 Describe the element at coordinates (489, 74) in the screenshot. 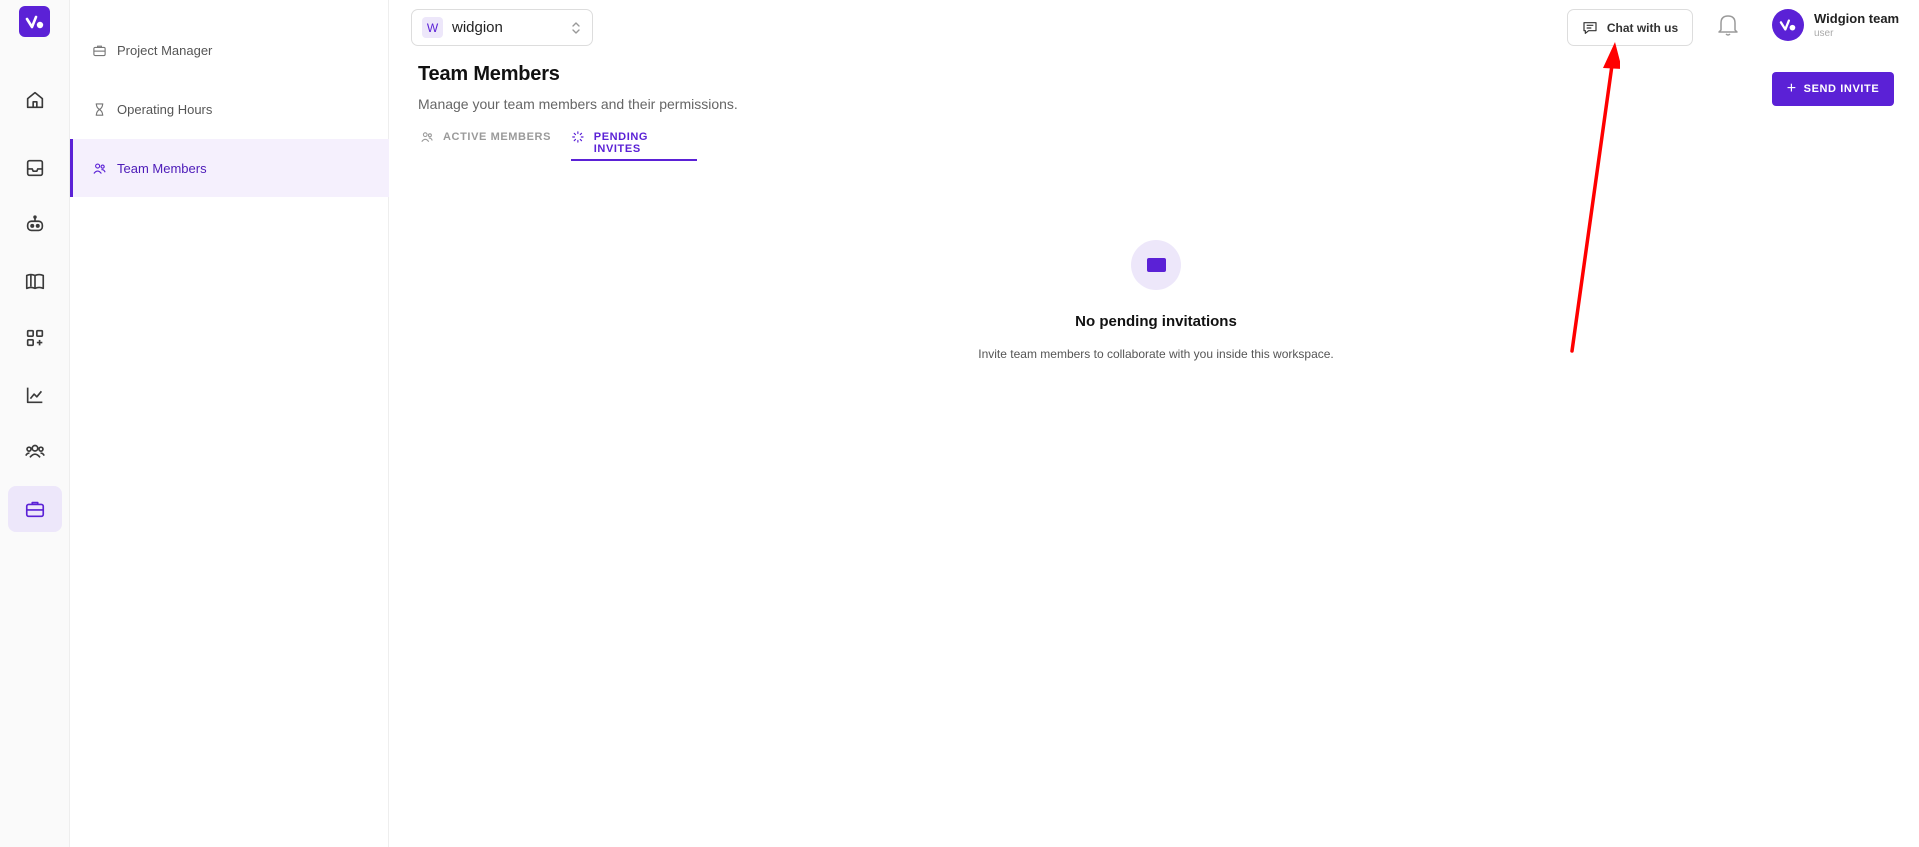

I see `page-title: Team Members` at that location.